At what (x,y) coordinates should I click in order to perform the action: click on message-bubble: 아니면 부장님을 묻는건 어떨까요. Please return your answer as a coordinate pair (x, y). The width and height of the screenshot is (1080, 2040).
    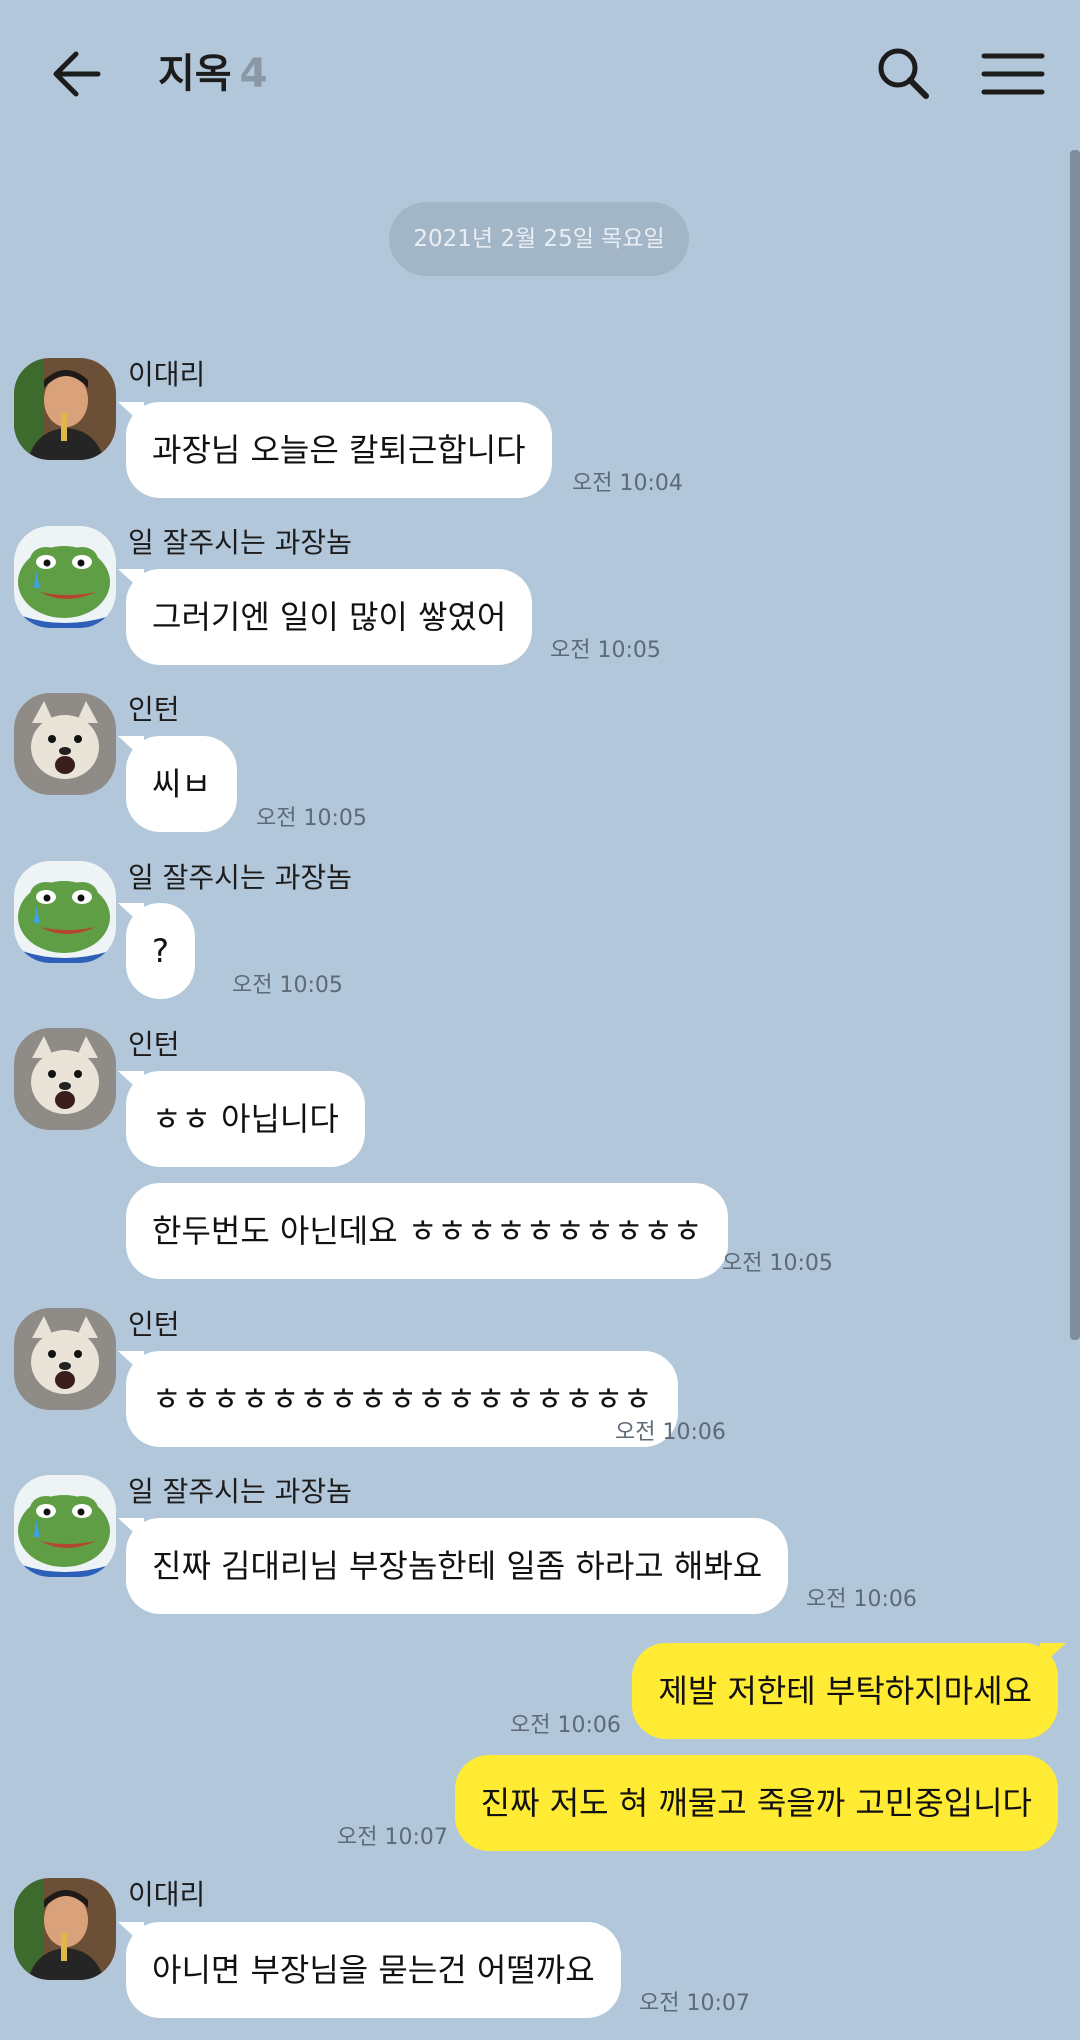
    Looking at the image, I should click on (373, 1970).